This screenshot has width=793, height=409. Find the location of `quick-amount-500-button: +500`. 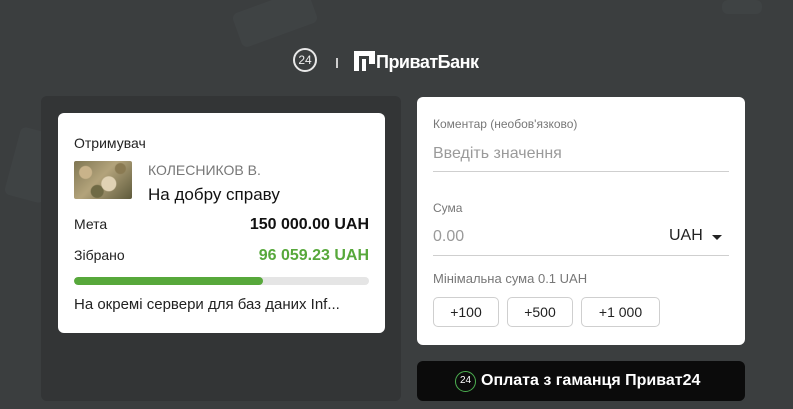

quick-amount-500-button: +500 is located at coordinates (540, 312).